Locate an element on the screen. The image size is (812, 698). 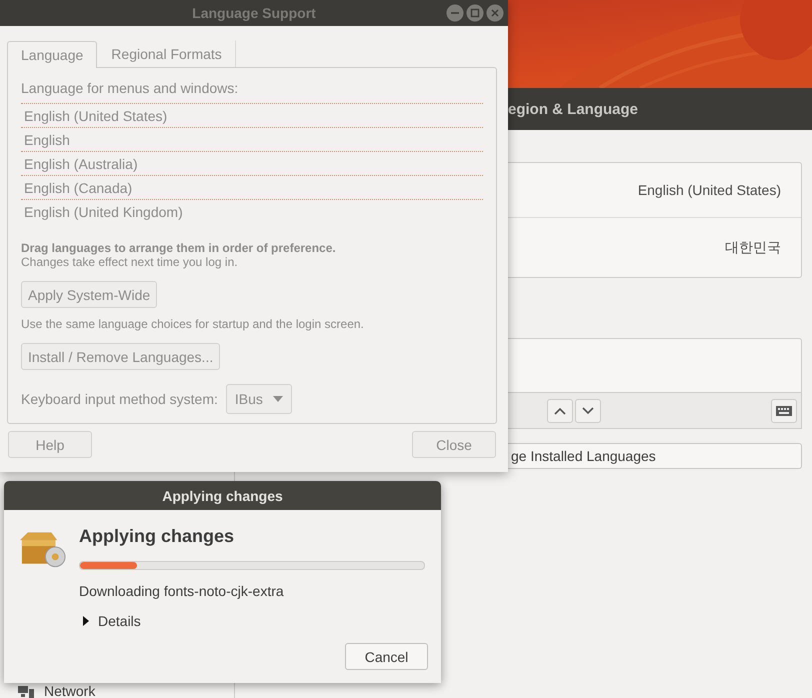
sidebar-item: Network is located at coordinates (117, 691).